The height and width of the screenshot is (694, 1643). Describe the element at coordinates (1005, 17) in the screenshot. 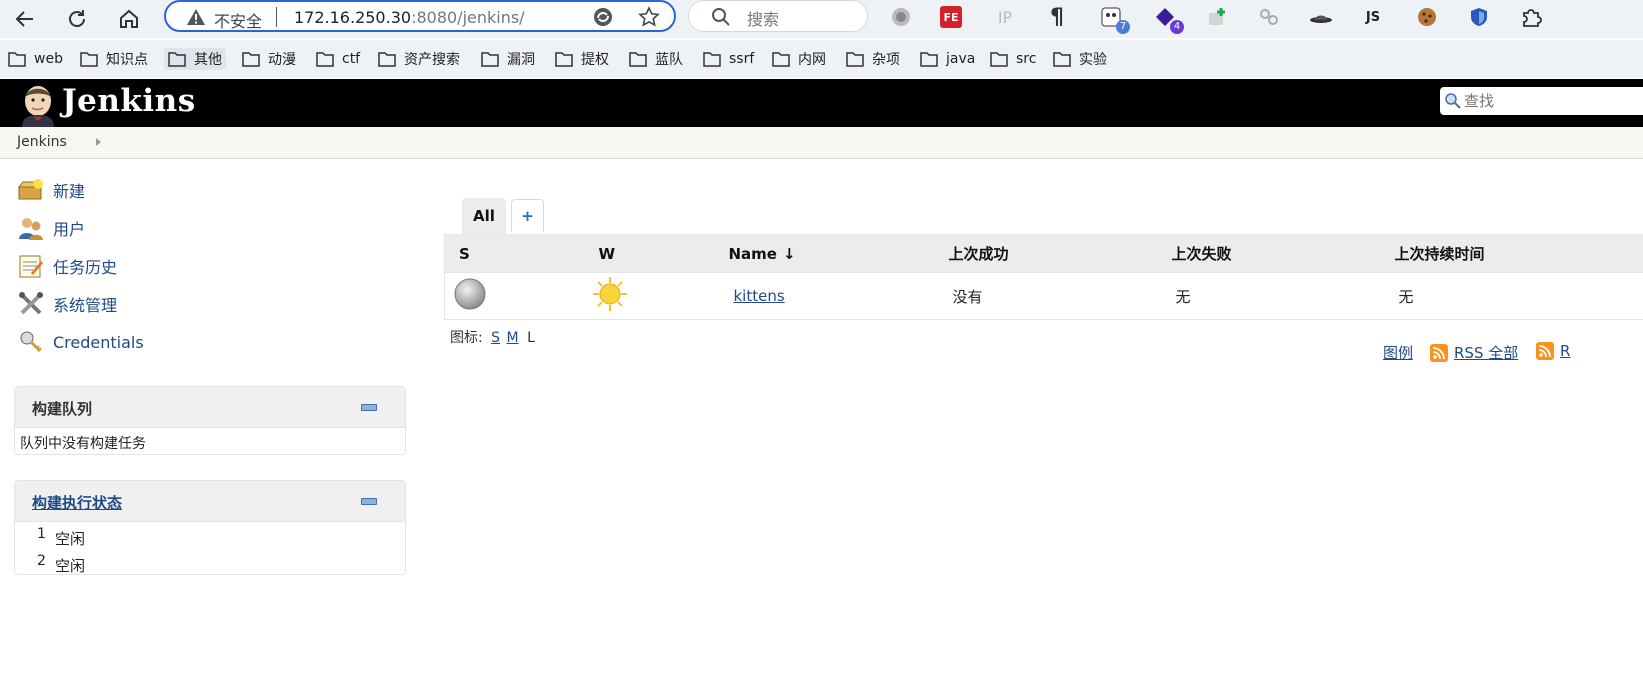

I see `ip-extension-icon: IP` at that location.